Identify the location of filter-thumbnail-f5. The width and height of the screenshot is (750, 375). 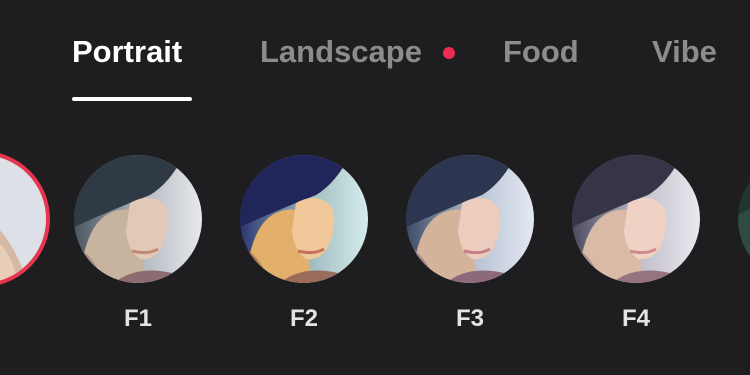
(744, 219).